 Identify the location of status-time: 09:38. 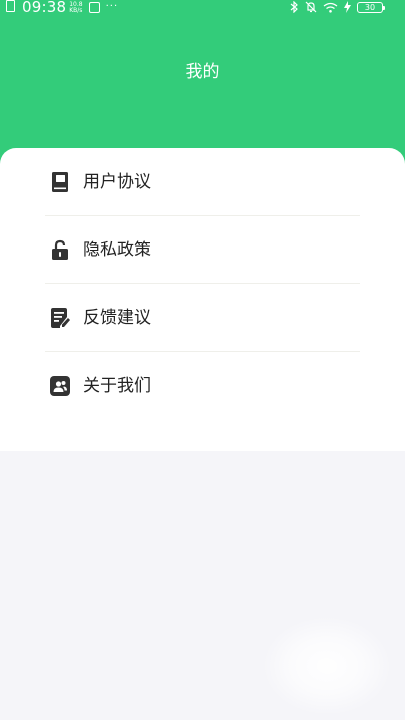
(44, 8).